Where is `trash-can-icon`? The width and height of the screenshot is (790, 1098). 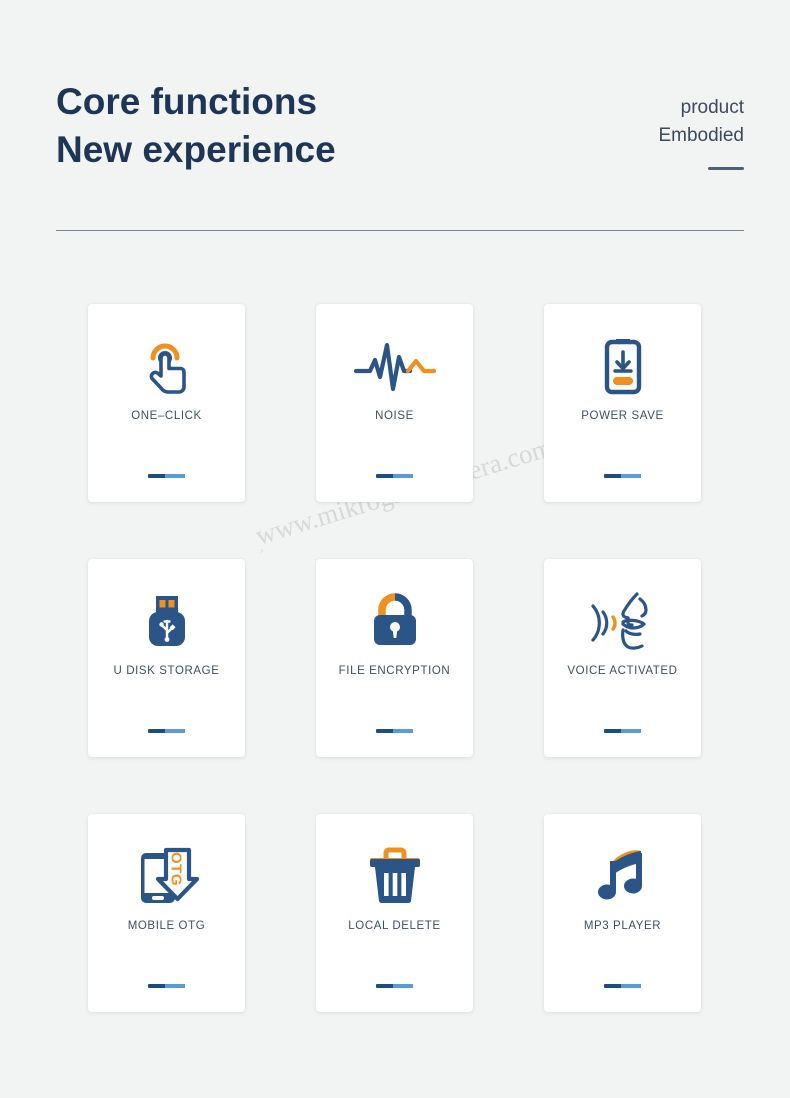 trash-can-icon is located at coordinates (394, 876).